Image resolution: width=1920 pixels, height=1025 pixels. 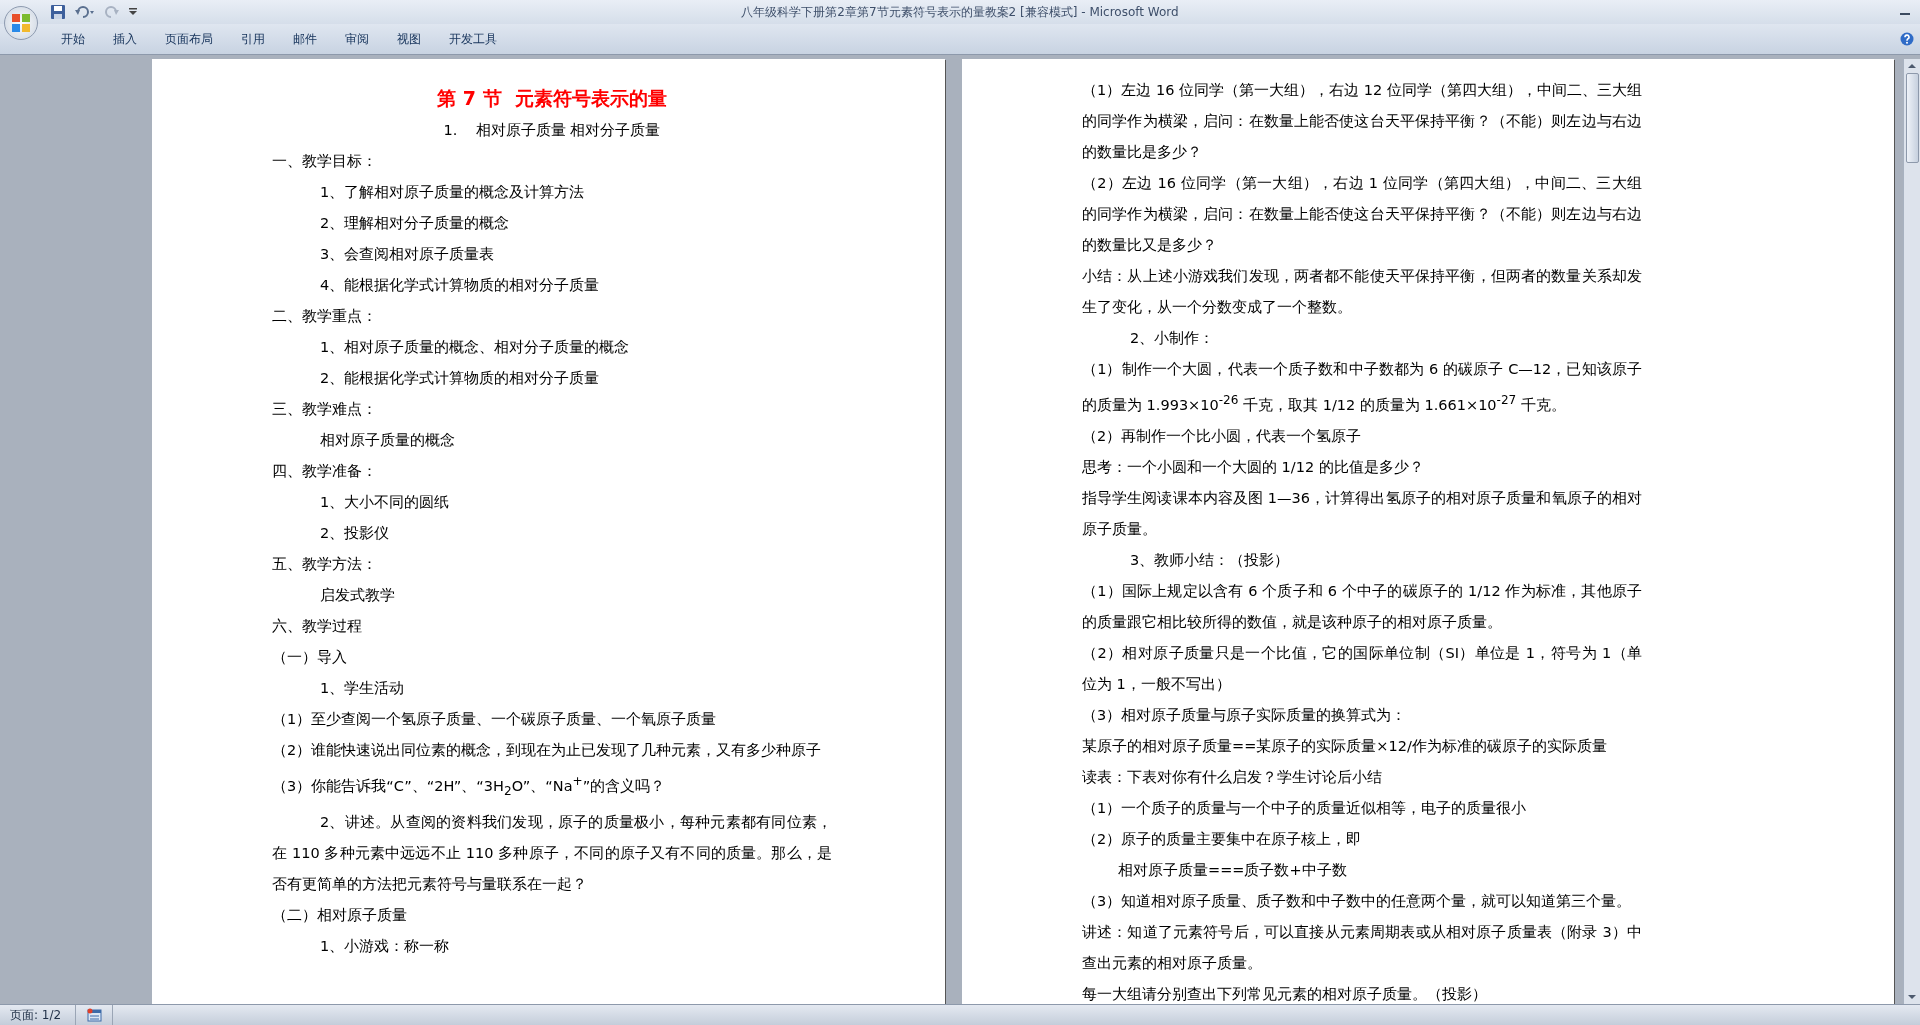 What do you see at coordinates (325, 316) in the screenshot?
I see `paragraph: 二、教学重点：` at bounding box center [325, 316].